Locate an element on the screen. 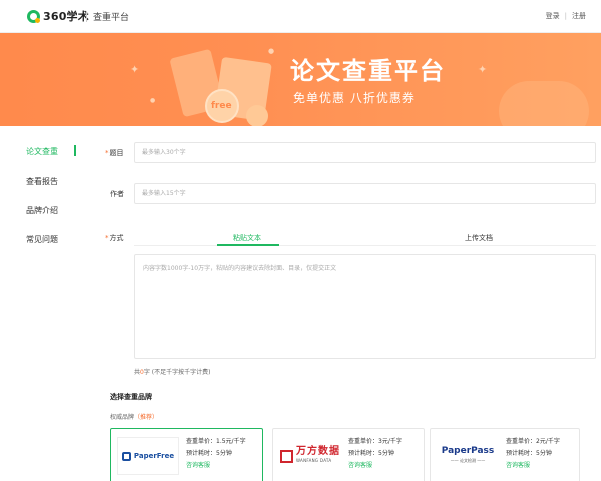 The image size is (601, 481). logo: 360学术 is located at coordinates (58, 16).